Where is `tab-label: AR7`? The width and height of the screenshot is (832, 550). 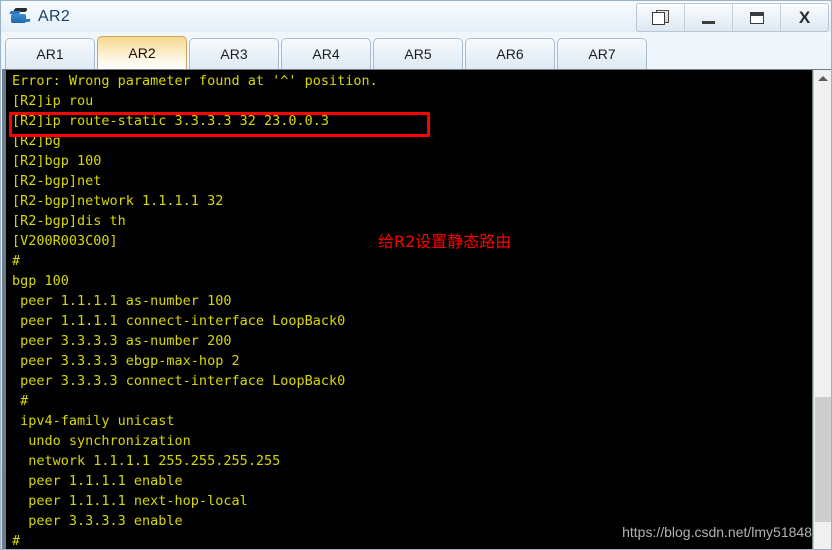 tab-label: AR7 is located at coordinates (602, 54).